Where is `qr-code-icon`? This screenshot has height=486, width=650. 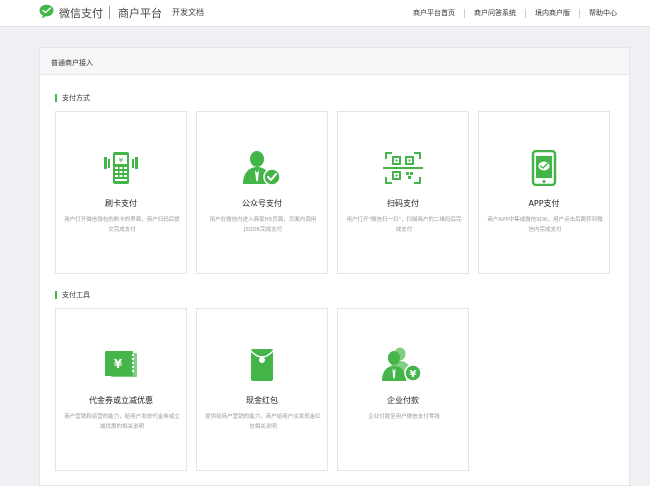 qr-code-icon is located at coordinates (403, 168).